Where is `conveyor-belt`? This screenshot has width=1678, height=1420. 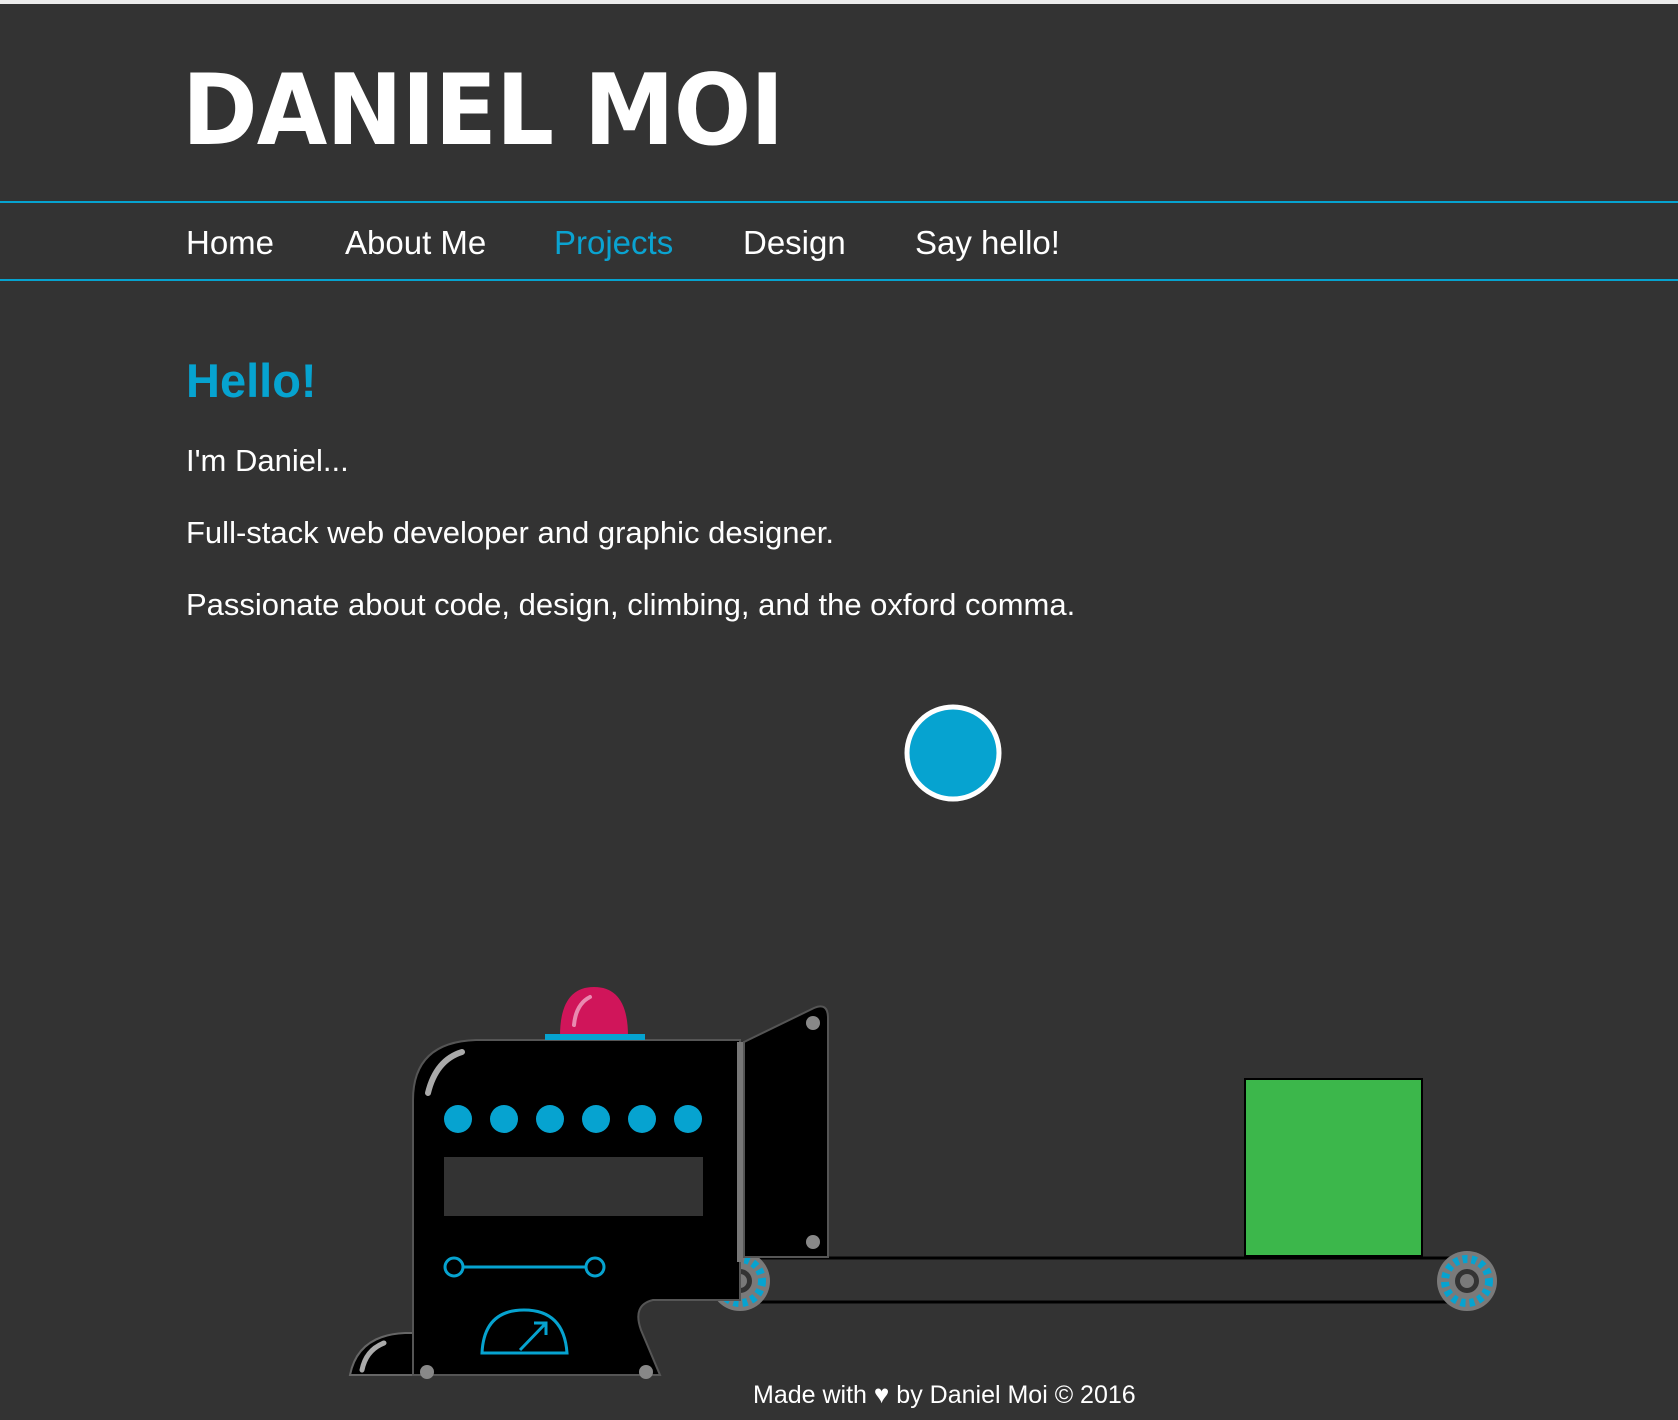 conveyor-belt is located at coordinates (1103, 1281).